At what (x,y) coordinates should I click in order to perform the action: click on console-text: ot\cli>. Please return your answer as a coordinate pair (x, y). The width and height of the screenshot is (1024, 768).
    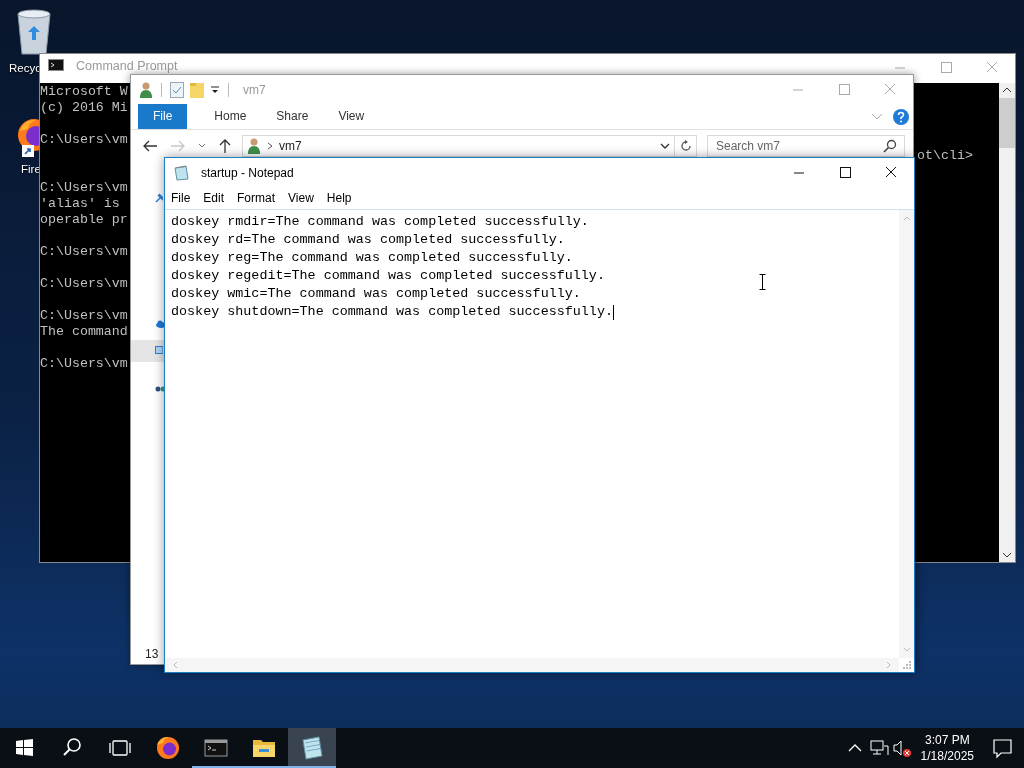
    Looking at the image, I should click on (945, 155).